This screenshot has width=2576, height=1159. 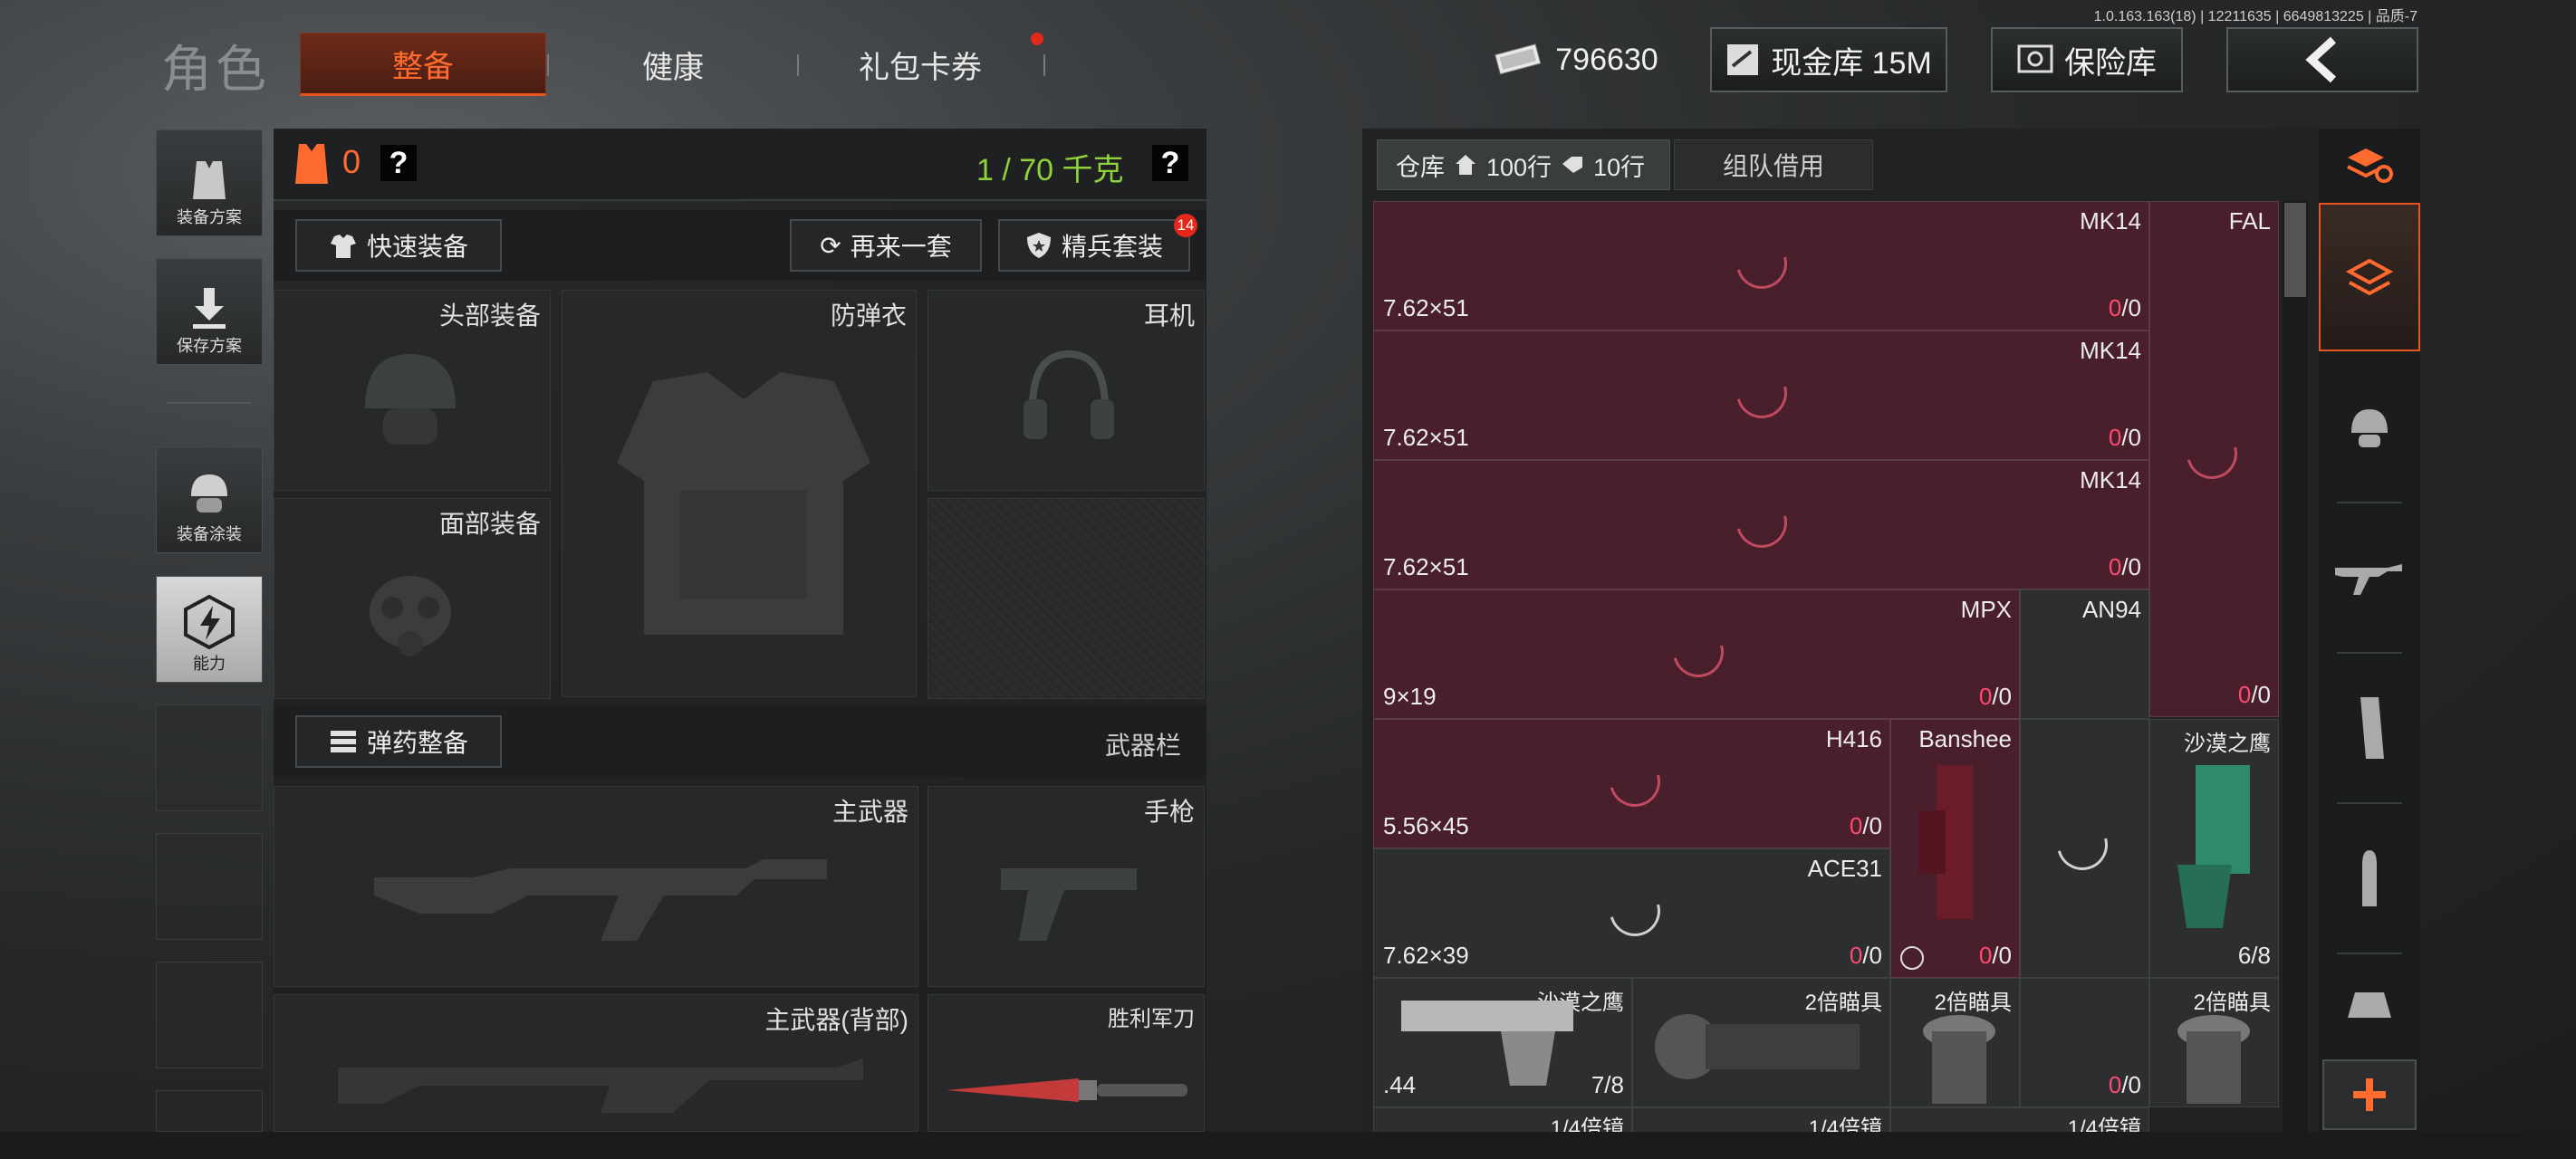 What do you see at coordinates (398, 741) in the screenshot?
I see `ammo-equip-button: 弹药整备` at bounding box center [398, 741].